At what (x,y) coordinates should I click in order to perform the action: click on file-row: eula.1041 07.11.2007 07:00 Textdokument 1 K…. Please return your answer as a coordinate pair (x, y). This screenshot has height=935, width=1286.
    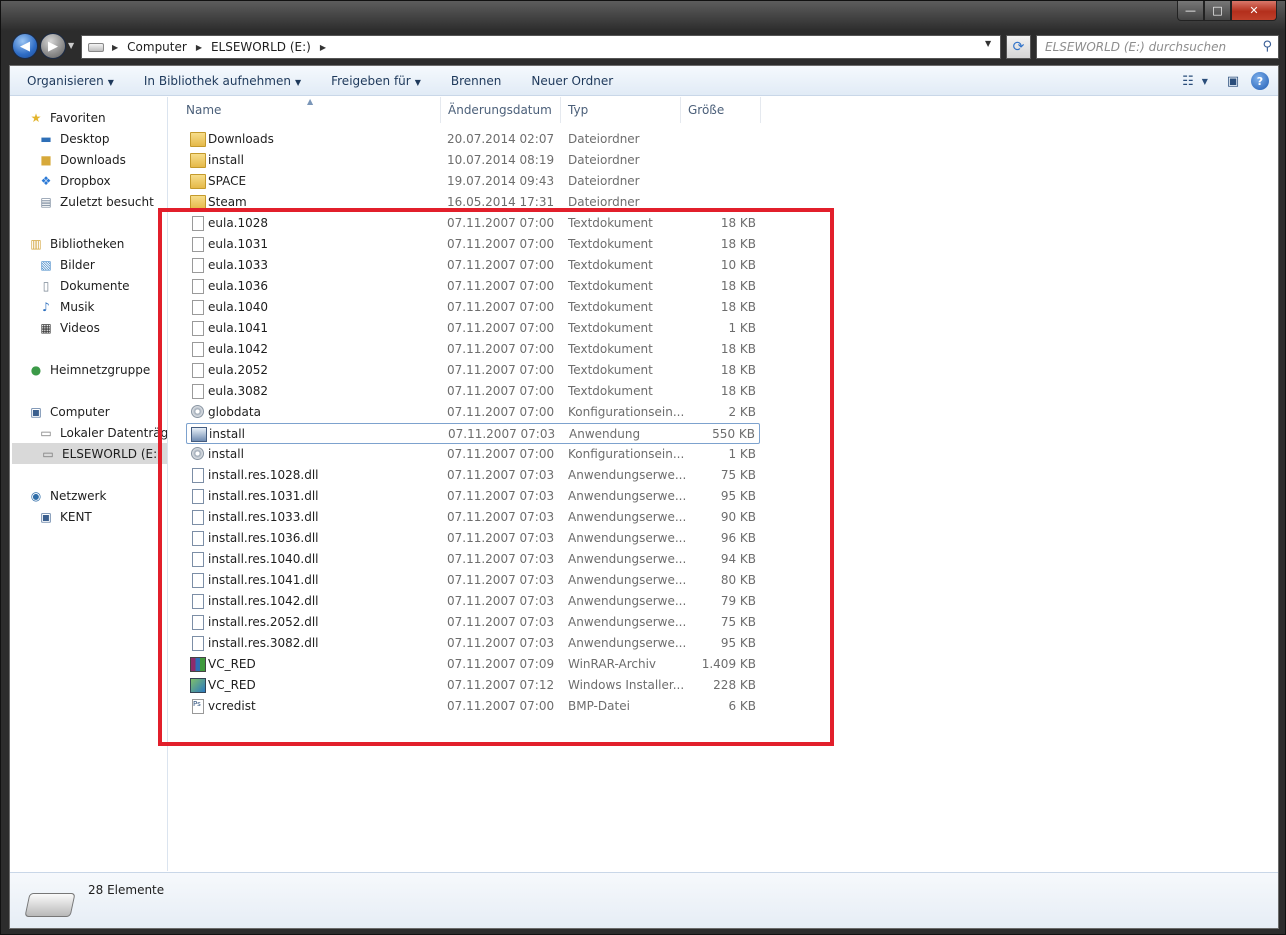
    Looking at the image, I should click on (473, 328).